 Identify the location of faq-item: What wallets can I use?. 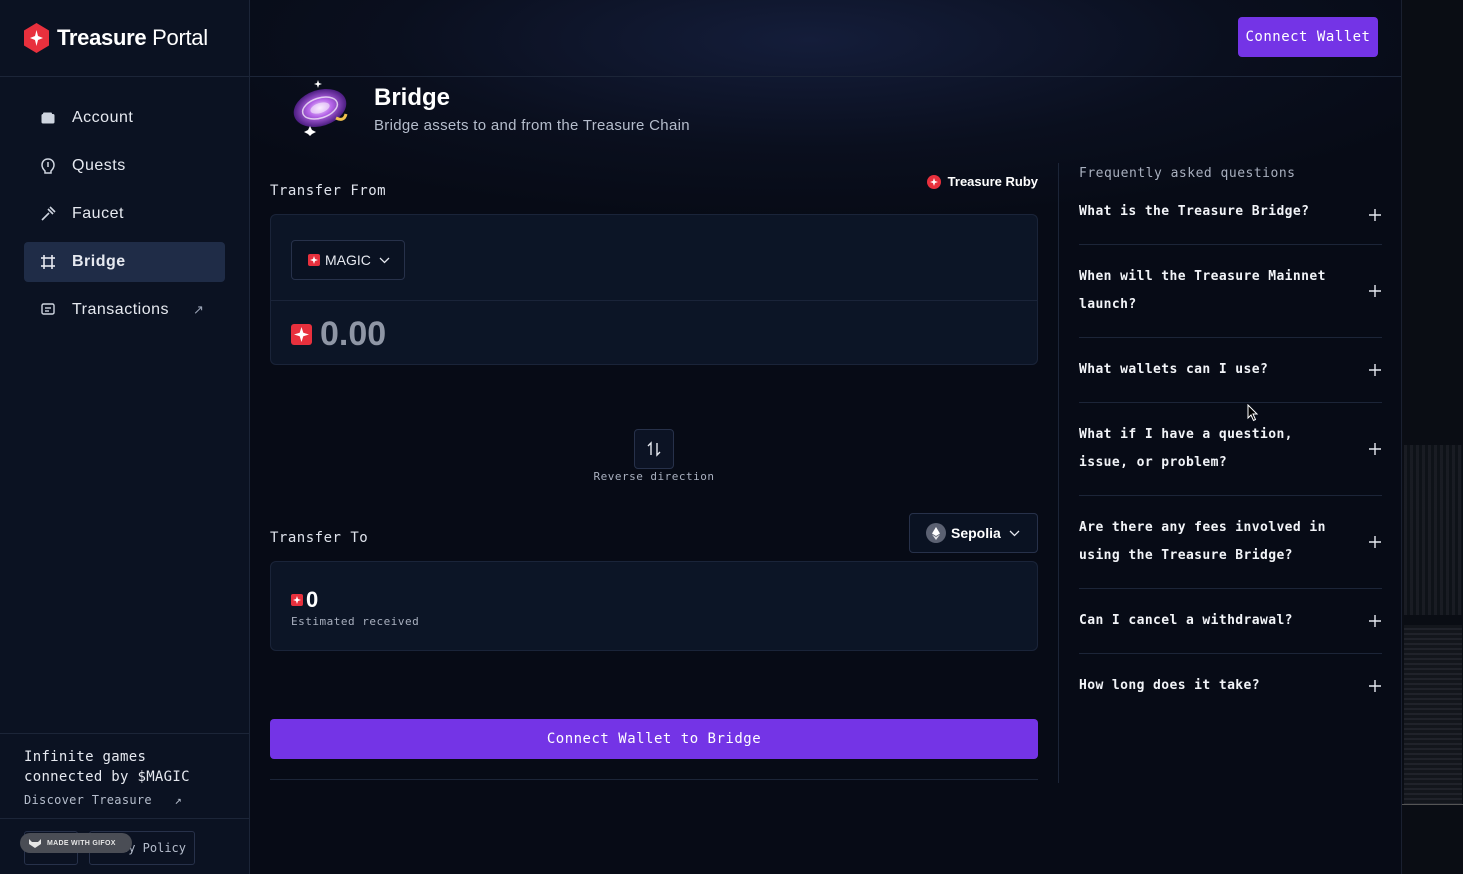
(1230, 370).